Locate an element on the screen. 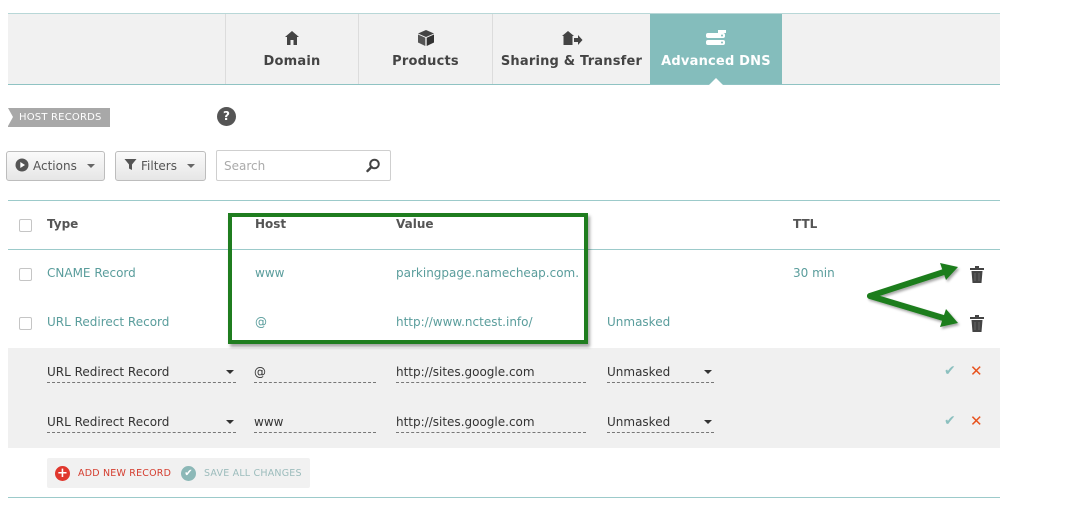 Image resolution: width=1089 pixels, height=505 pixels. filters-button: Filters is located at coordinates (160, 166).